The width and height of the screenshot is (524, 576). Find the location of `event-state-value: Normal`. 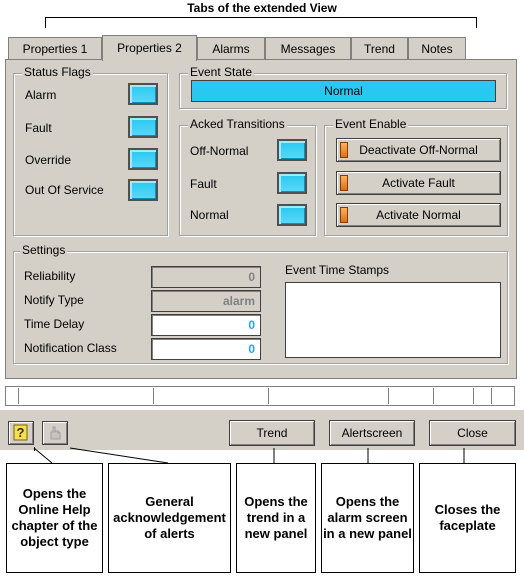

event-state-value: Normal is located at coordinates (343, 91).